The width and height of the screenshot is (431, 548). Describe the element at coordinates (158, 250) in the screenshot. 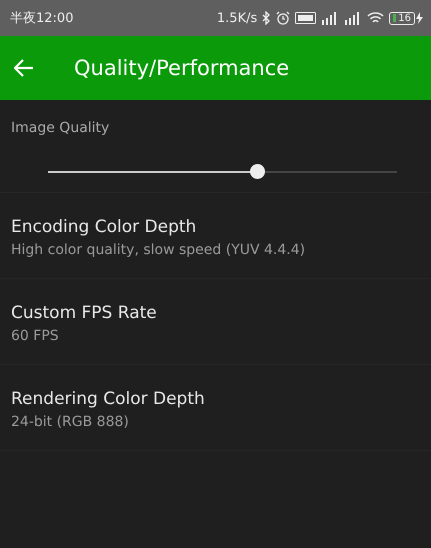

I see `setting-summary: High color quality, slow speed (YUV 4.4.4)` at that location.